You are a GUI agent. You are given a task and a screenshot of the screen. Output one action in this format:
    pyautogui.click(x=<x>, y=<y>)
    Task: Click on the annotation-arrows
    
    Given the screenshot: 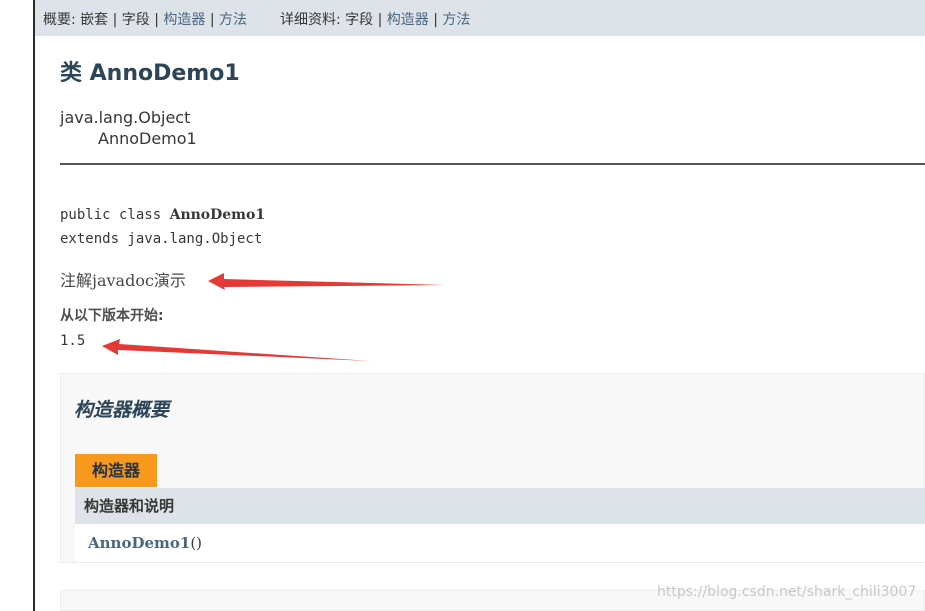 What is the action you would take?
    pyautogui.click(x=273, y=317)
    